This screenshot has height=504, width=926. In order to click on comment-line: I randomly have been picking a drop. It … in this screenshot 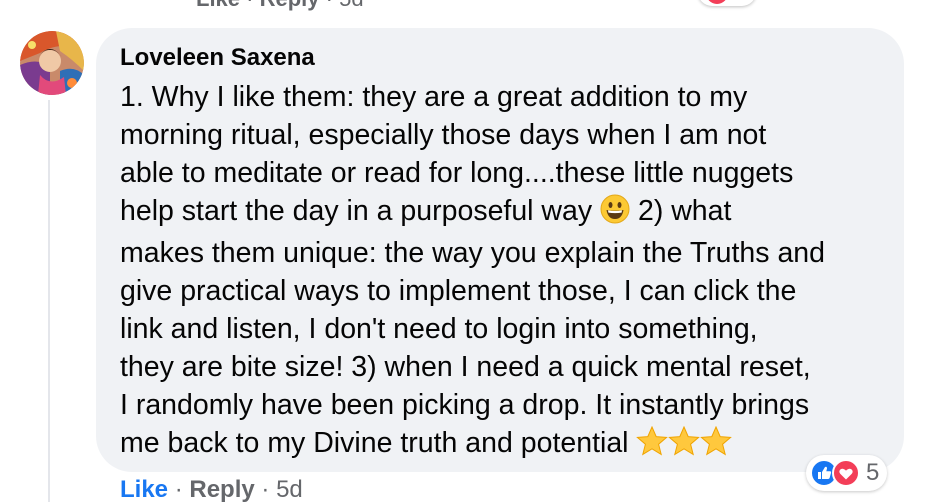, I will do `click(465, 405)`.